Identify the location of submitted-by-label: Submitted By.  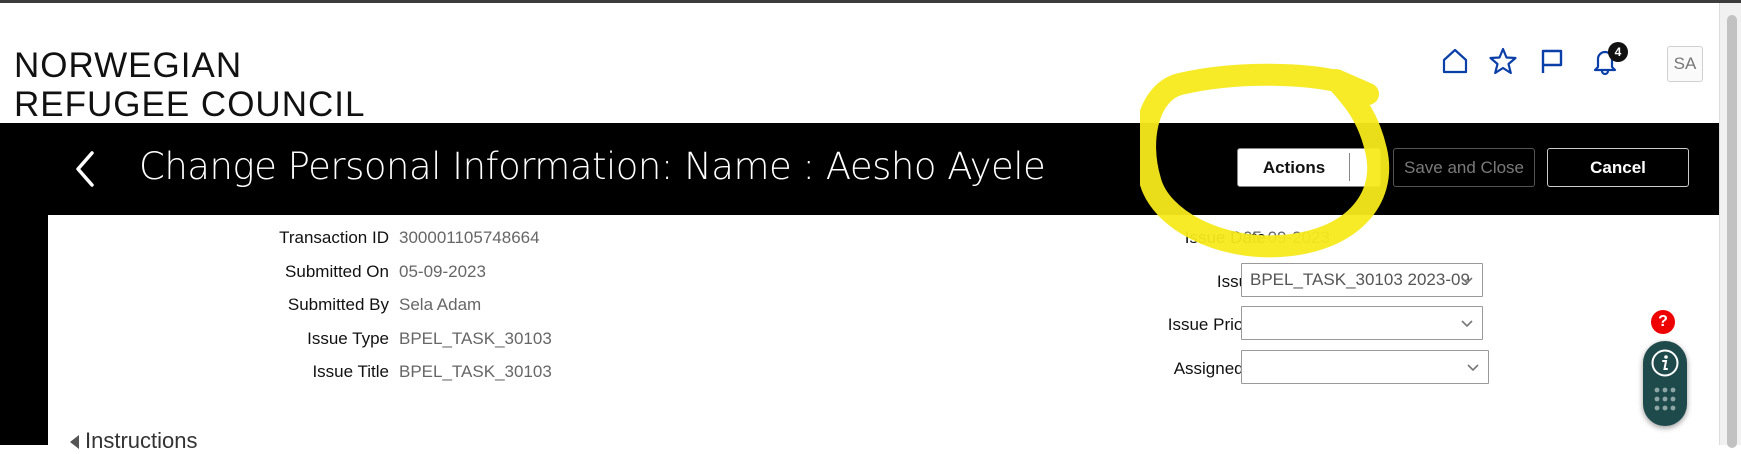
(338, 304).